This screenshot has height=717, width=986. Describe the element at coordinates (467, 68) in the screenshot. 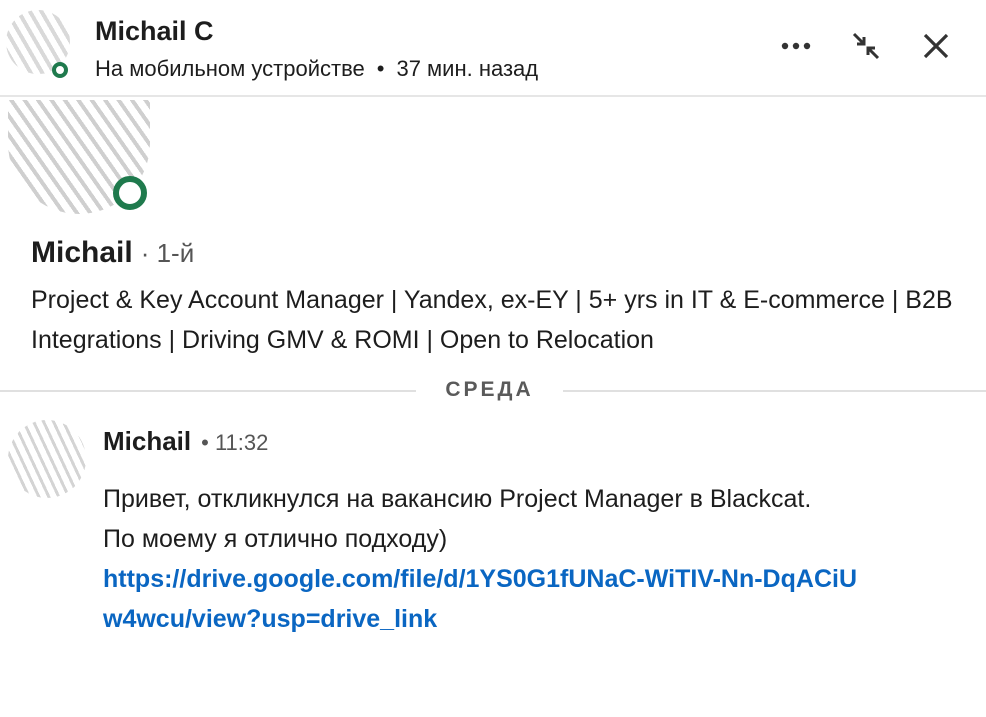

I see `last-seen: 37 мин. назад` at that location.